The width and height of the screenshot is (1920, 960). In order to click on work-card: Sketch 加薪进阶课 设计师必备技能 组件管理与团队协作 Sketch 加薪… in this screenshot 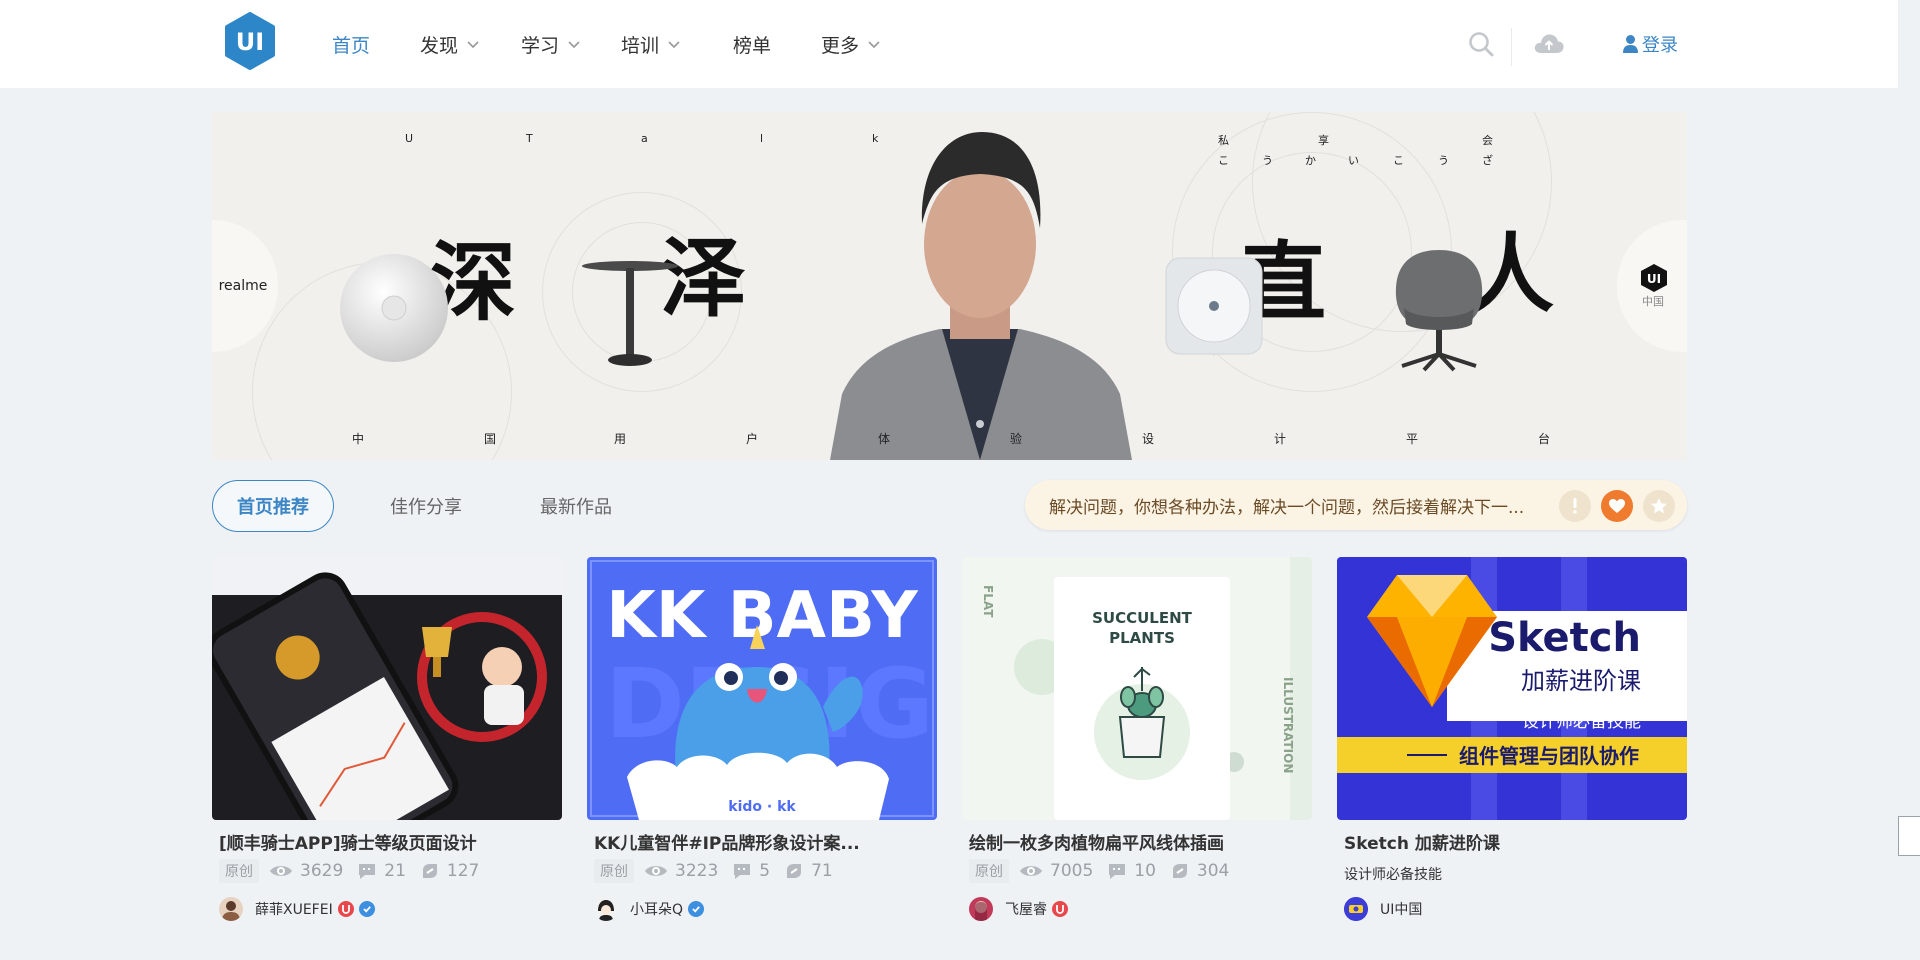, I will do `click(1512, 757)`.